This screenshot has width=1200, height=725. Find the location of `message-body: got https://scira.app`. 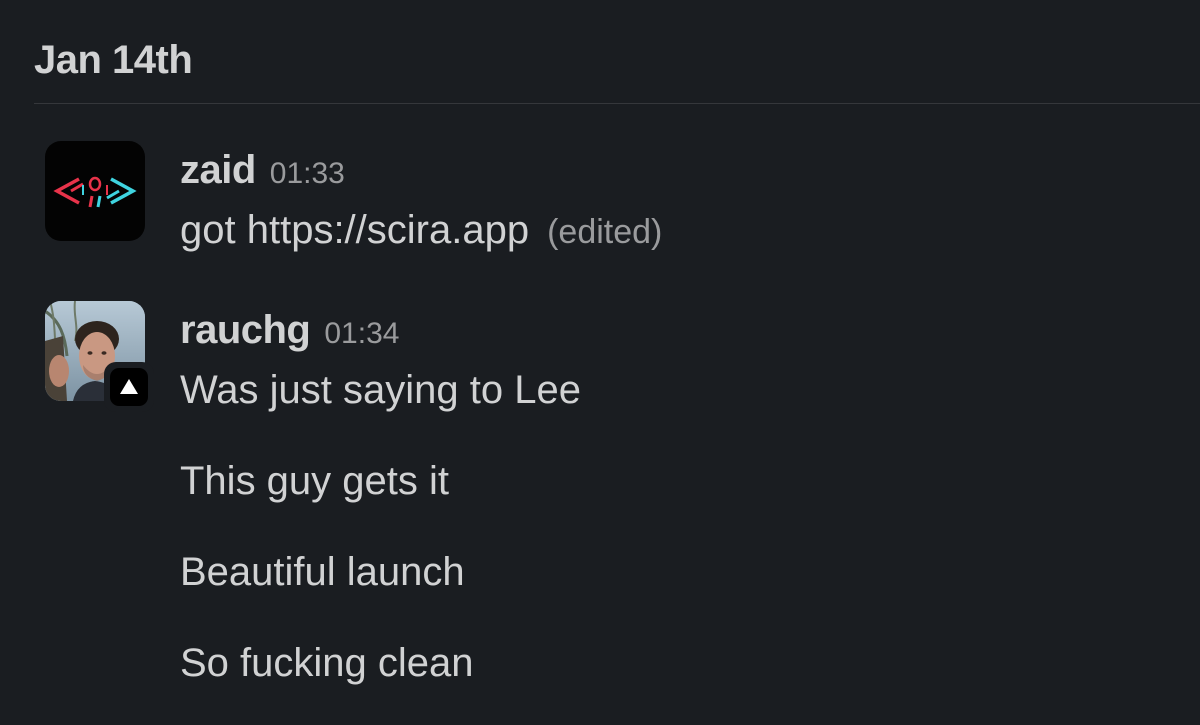

message-body: got https://scira.app is located at coordinates (355, 230).